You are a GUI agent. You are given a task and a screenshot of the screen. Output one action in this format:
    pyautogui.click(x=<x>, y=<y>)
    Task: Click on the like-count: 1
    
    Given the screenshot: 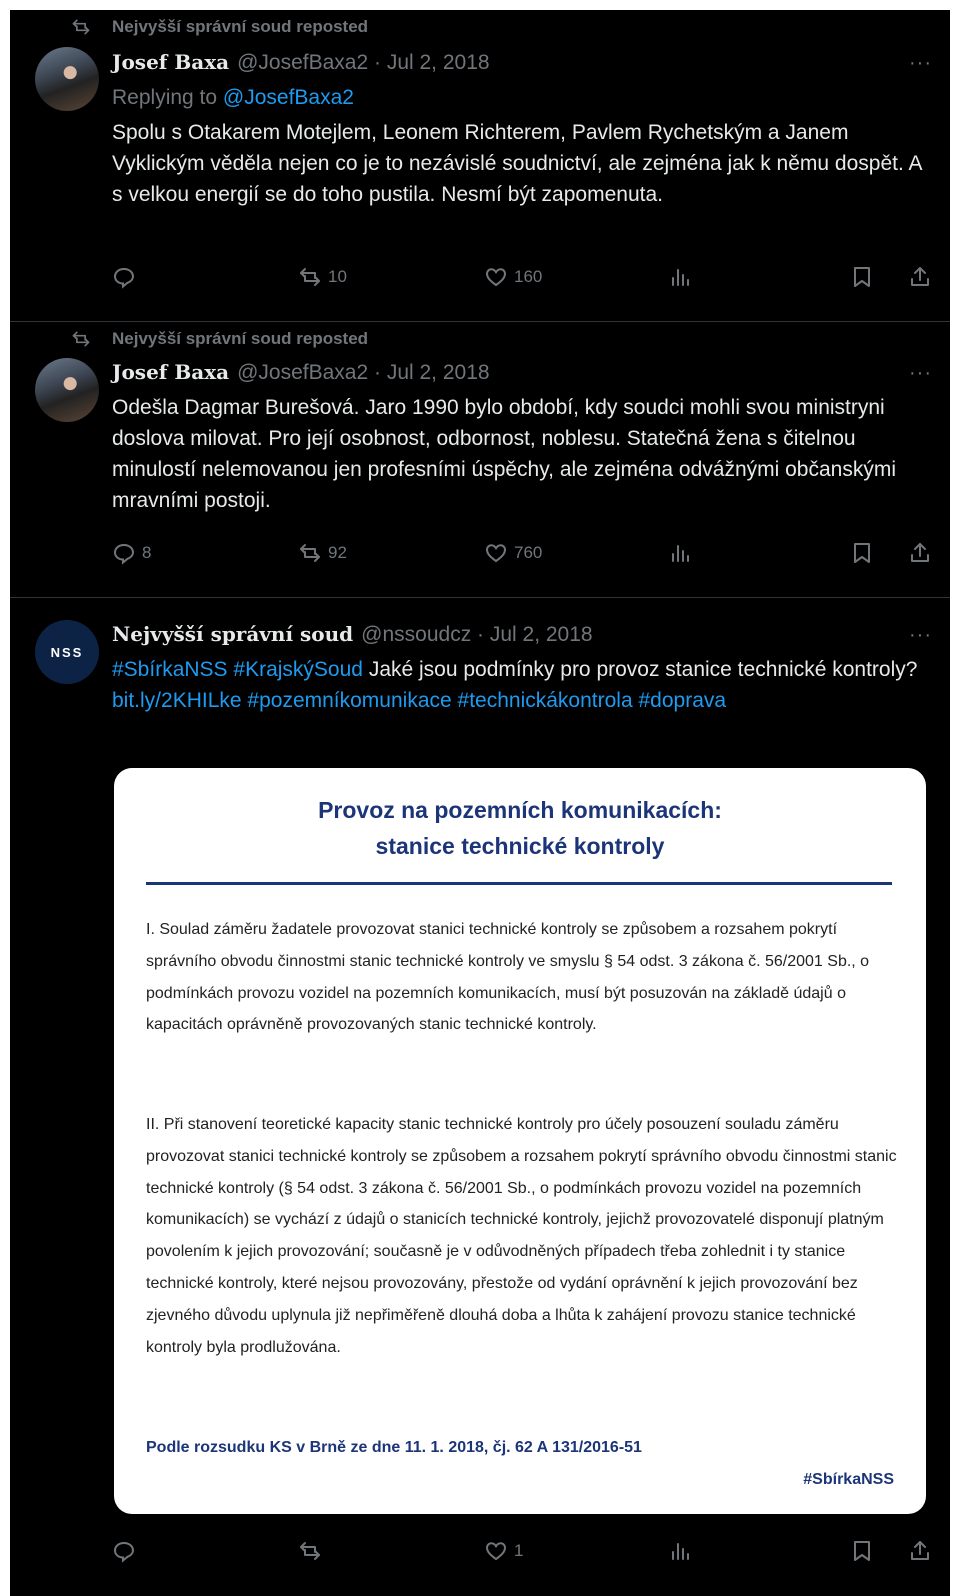 What is the action you would take?
    pyautogui.click(x=519, y=1550)
    